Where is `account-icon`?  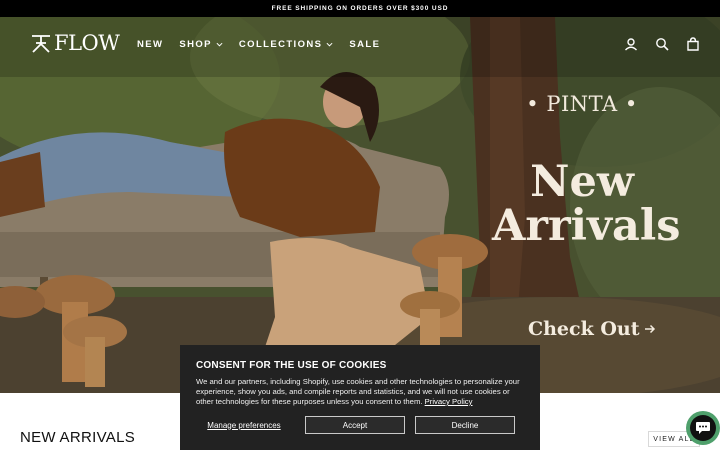
account-icon is located at coordinates (631, 44).